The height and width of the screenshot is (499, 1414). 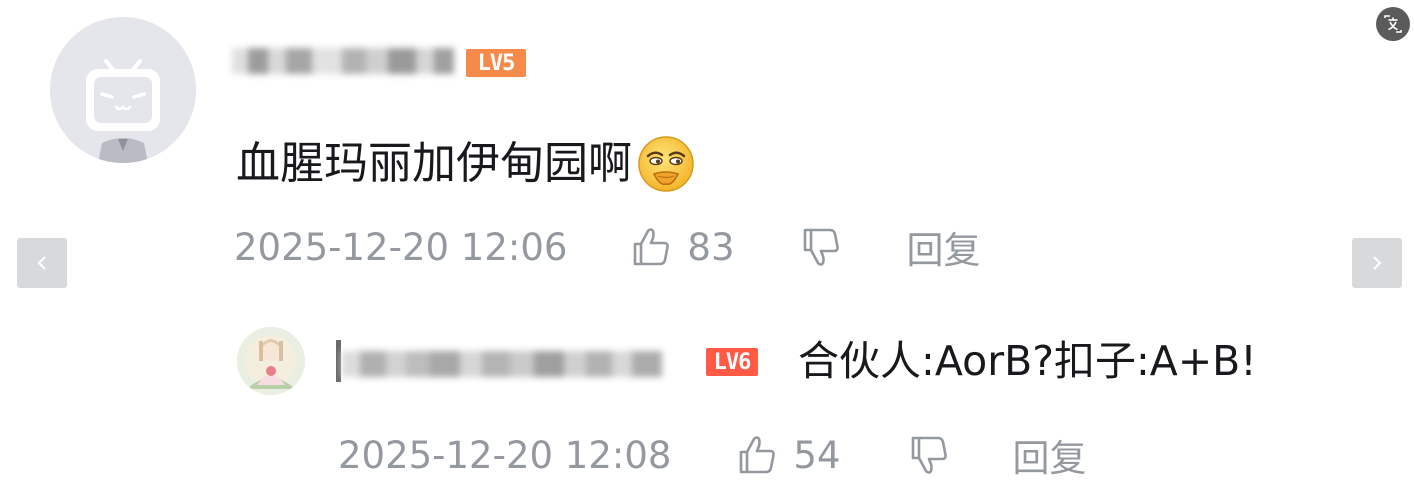 I want to click on level-badge: LV5, so click(x=496, y=63).